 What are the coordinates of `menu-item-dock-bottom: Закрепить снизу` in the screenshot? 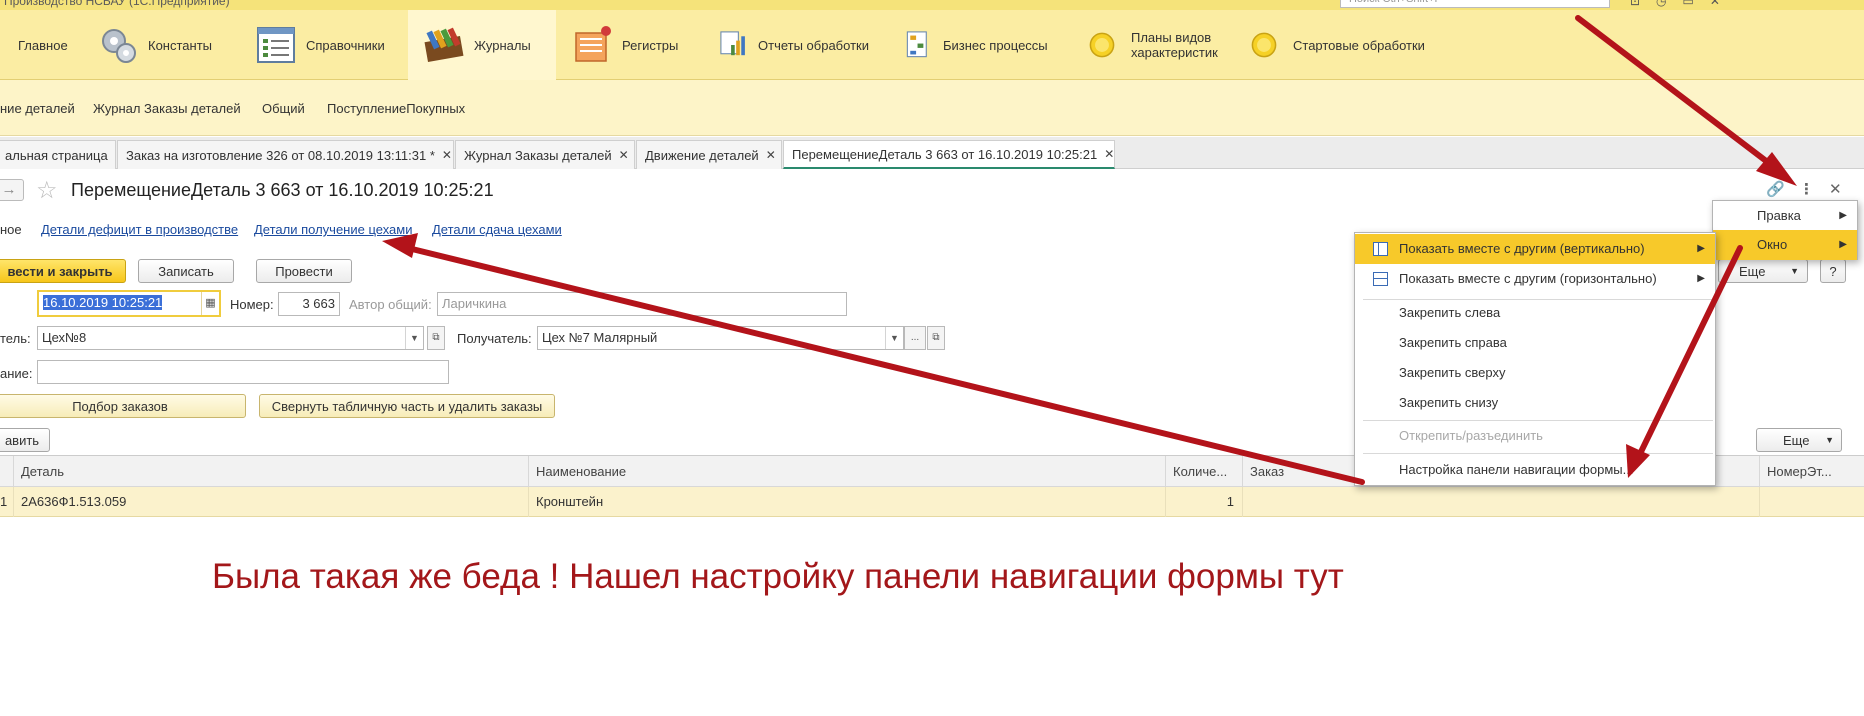 It's located at (1535, 403).